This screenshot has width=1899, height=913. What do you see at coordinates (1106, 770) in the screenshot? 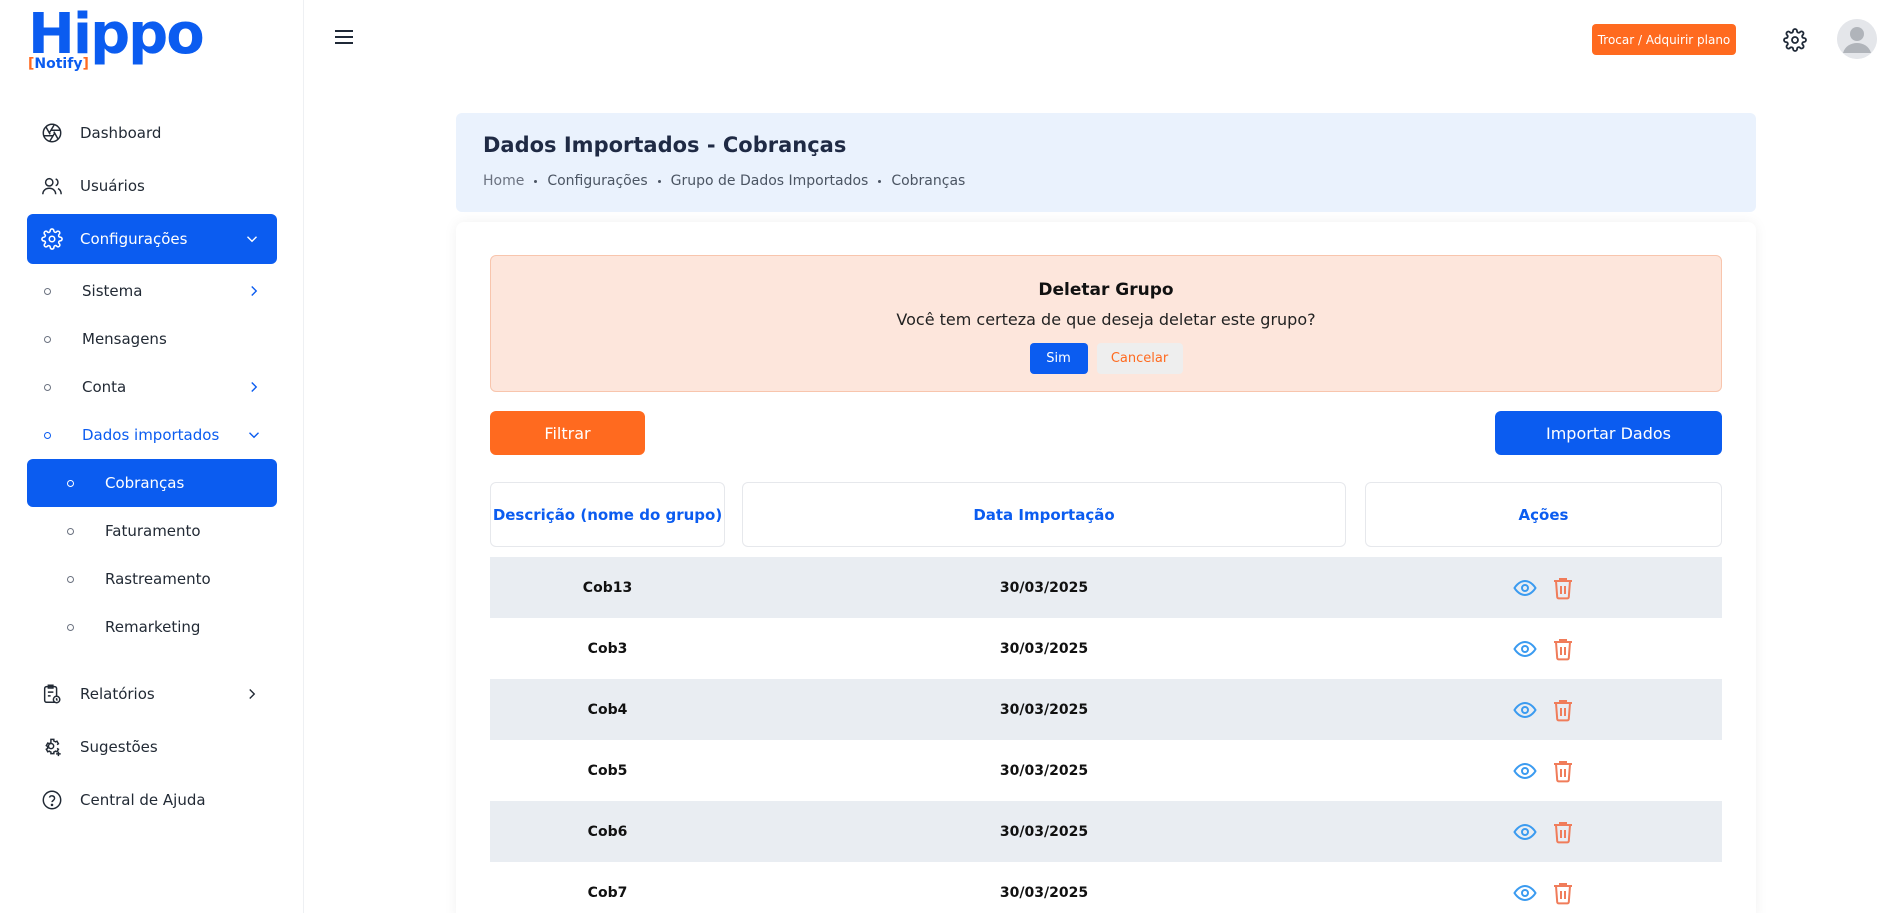
I see `table-row: Cob5 30/03/2025` at bounding box center [1106, 770].